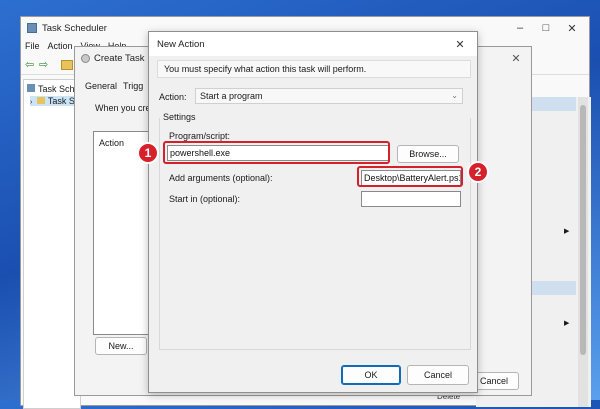  I want to click on annotation-badge-1: 1, so click(148, 153).